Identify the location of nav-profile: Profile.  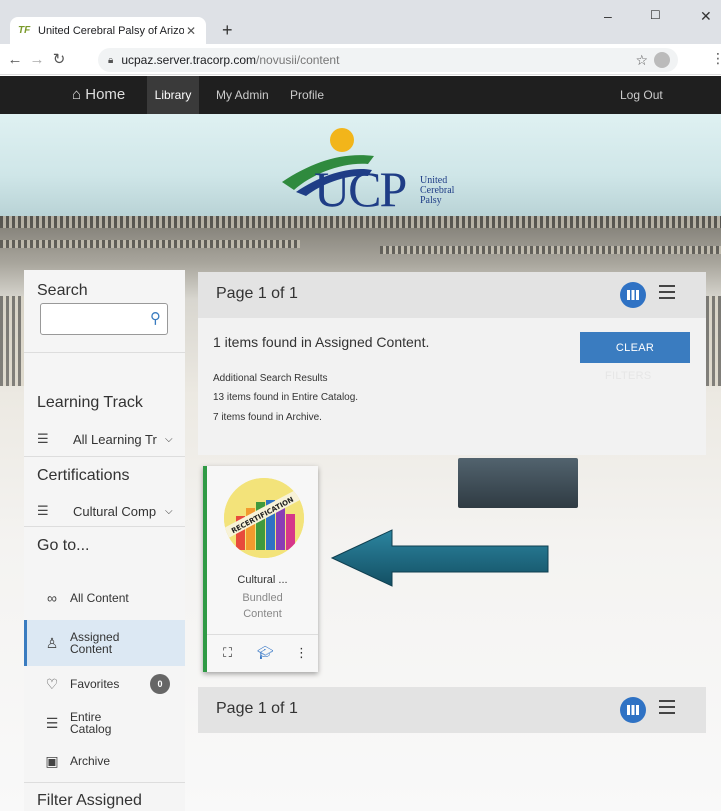
(307, 95).